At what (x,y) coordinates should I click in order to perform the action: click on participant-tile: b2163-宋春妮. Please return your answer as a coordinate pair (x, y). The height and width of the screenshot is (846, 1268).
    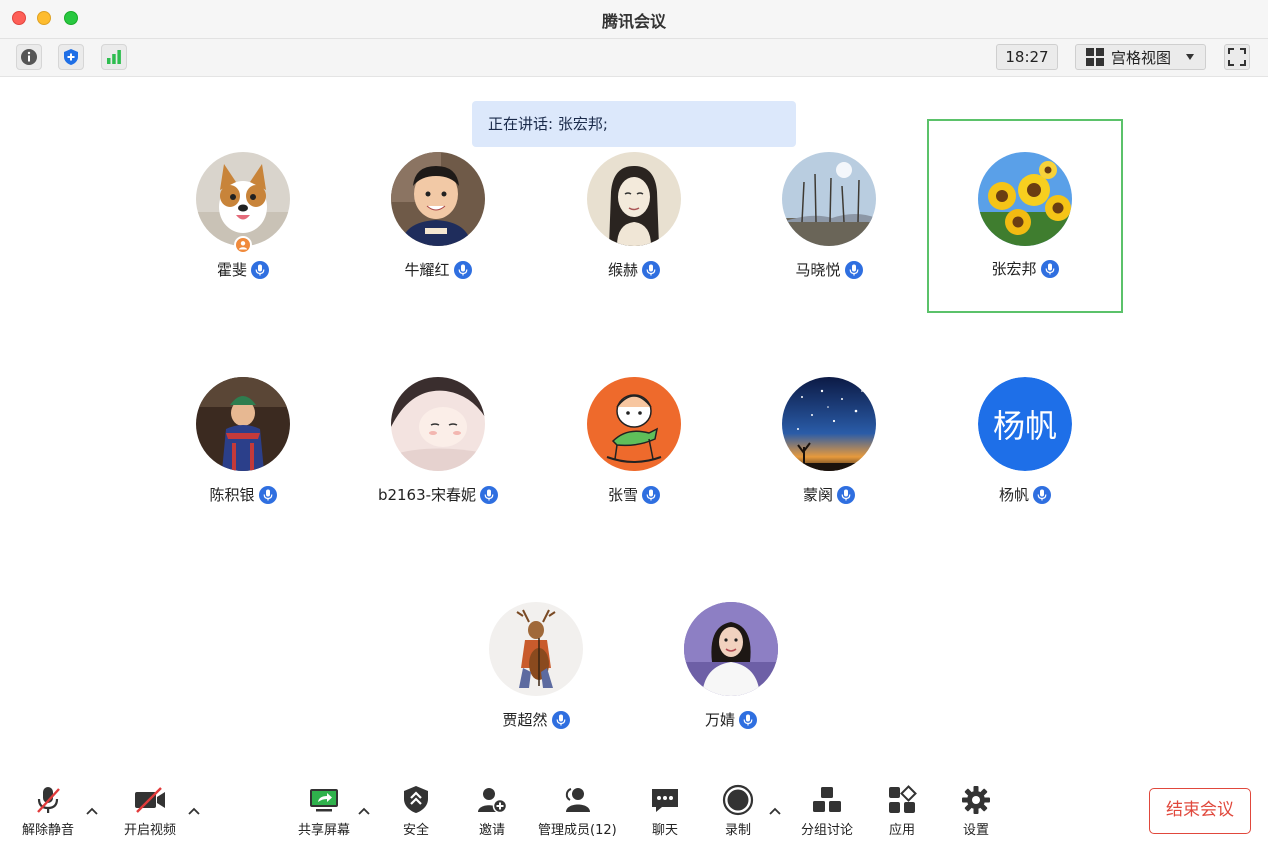
    Looking at the image, I should click on (438, 442).